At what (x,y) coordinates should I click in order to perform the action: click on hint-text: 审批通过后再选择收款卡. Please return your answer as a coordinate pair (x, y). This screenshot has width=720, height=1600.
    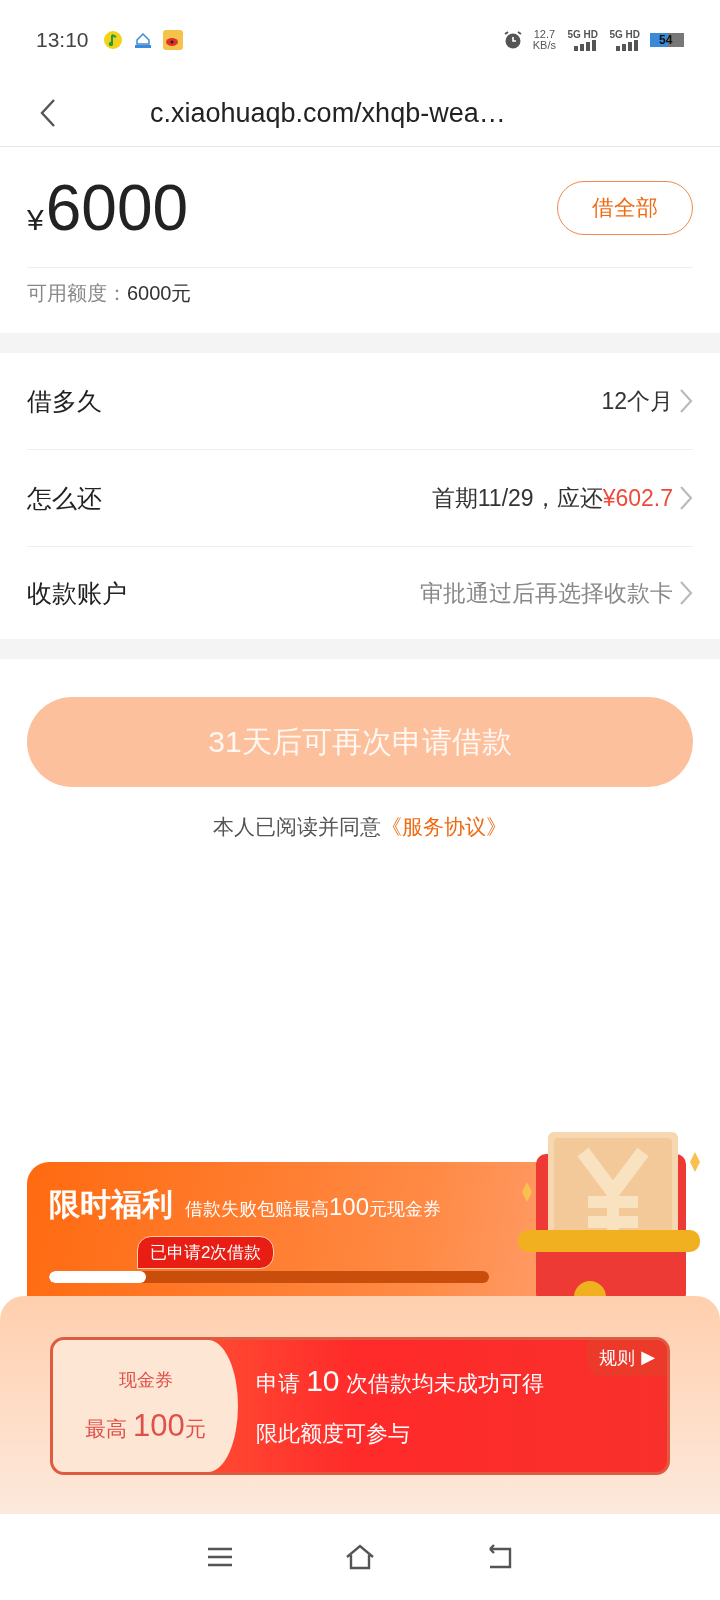
    Looking at the image, I should click on (546, 593).